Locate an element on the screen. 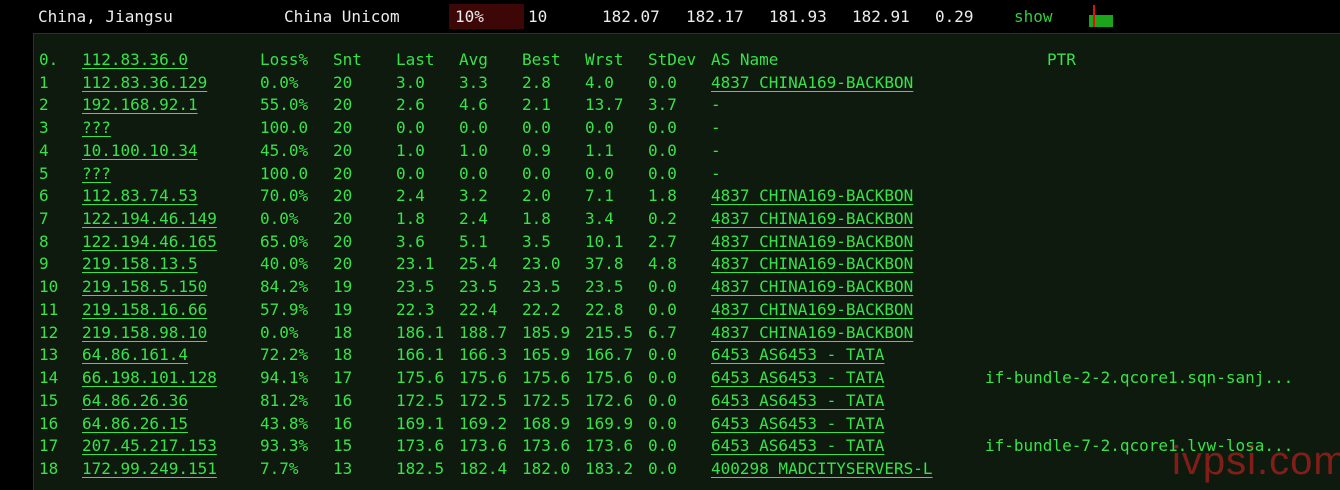  row-12-last: 186.1 is located at coordinates (420, 332).